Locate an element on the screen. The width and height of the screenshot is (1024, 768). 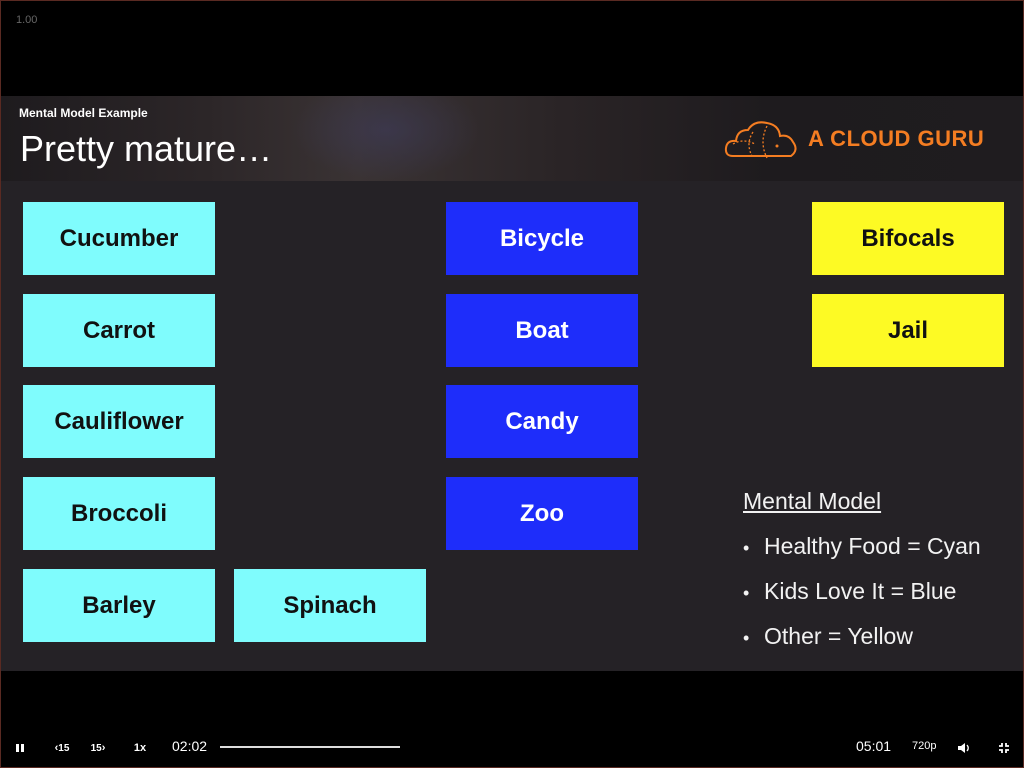
legend-title: Mental Model is located at coordinates (812, 501).